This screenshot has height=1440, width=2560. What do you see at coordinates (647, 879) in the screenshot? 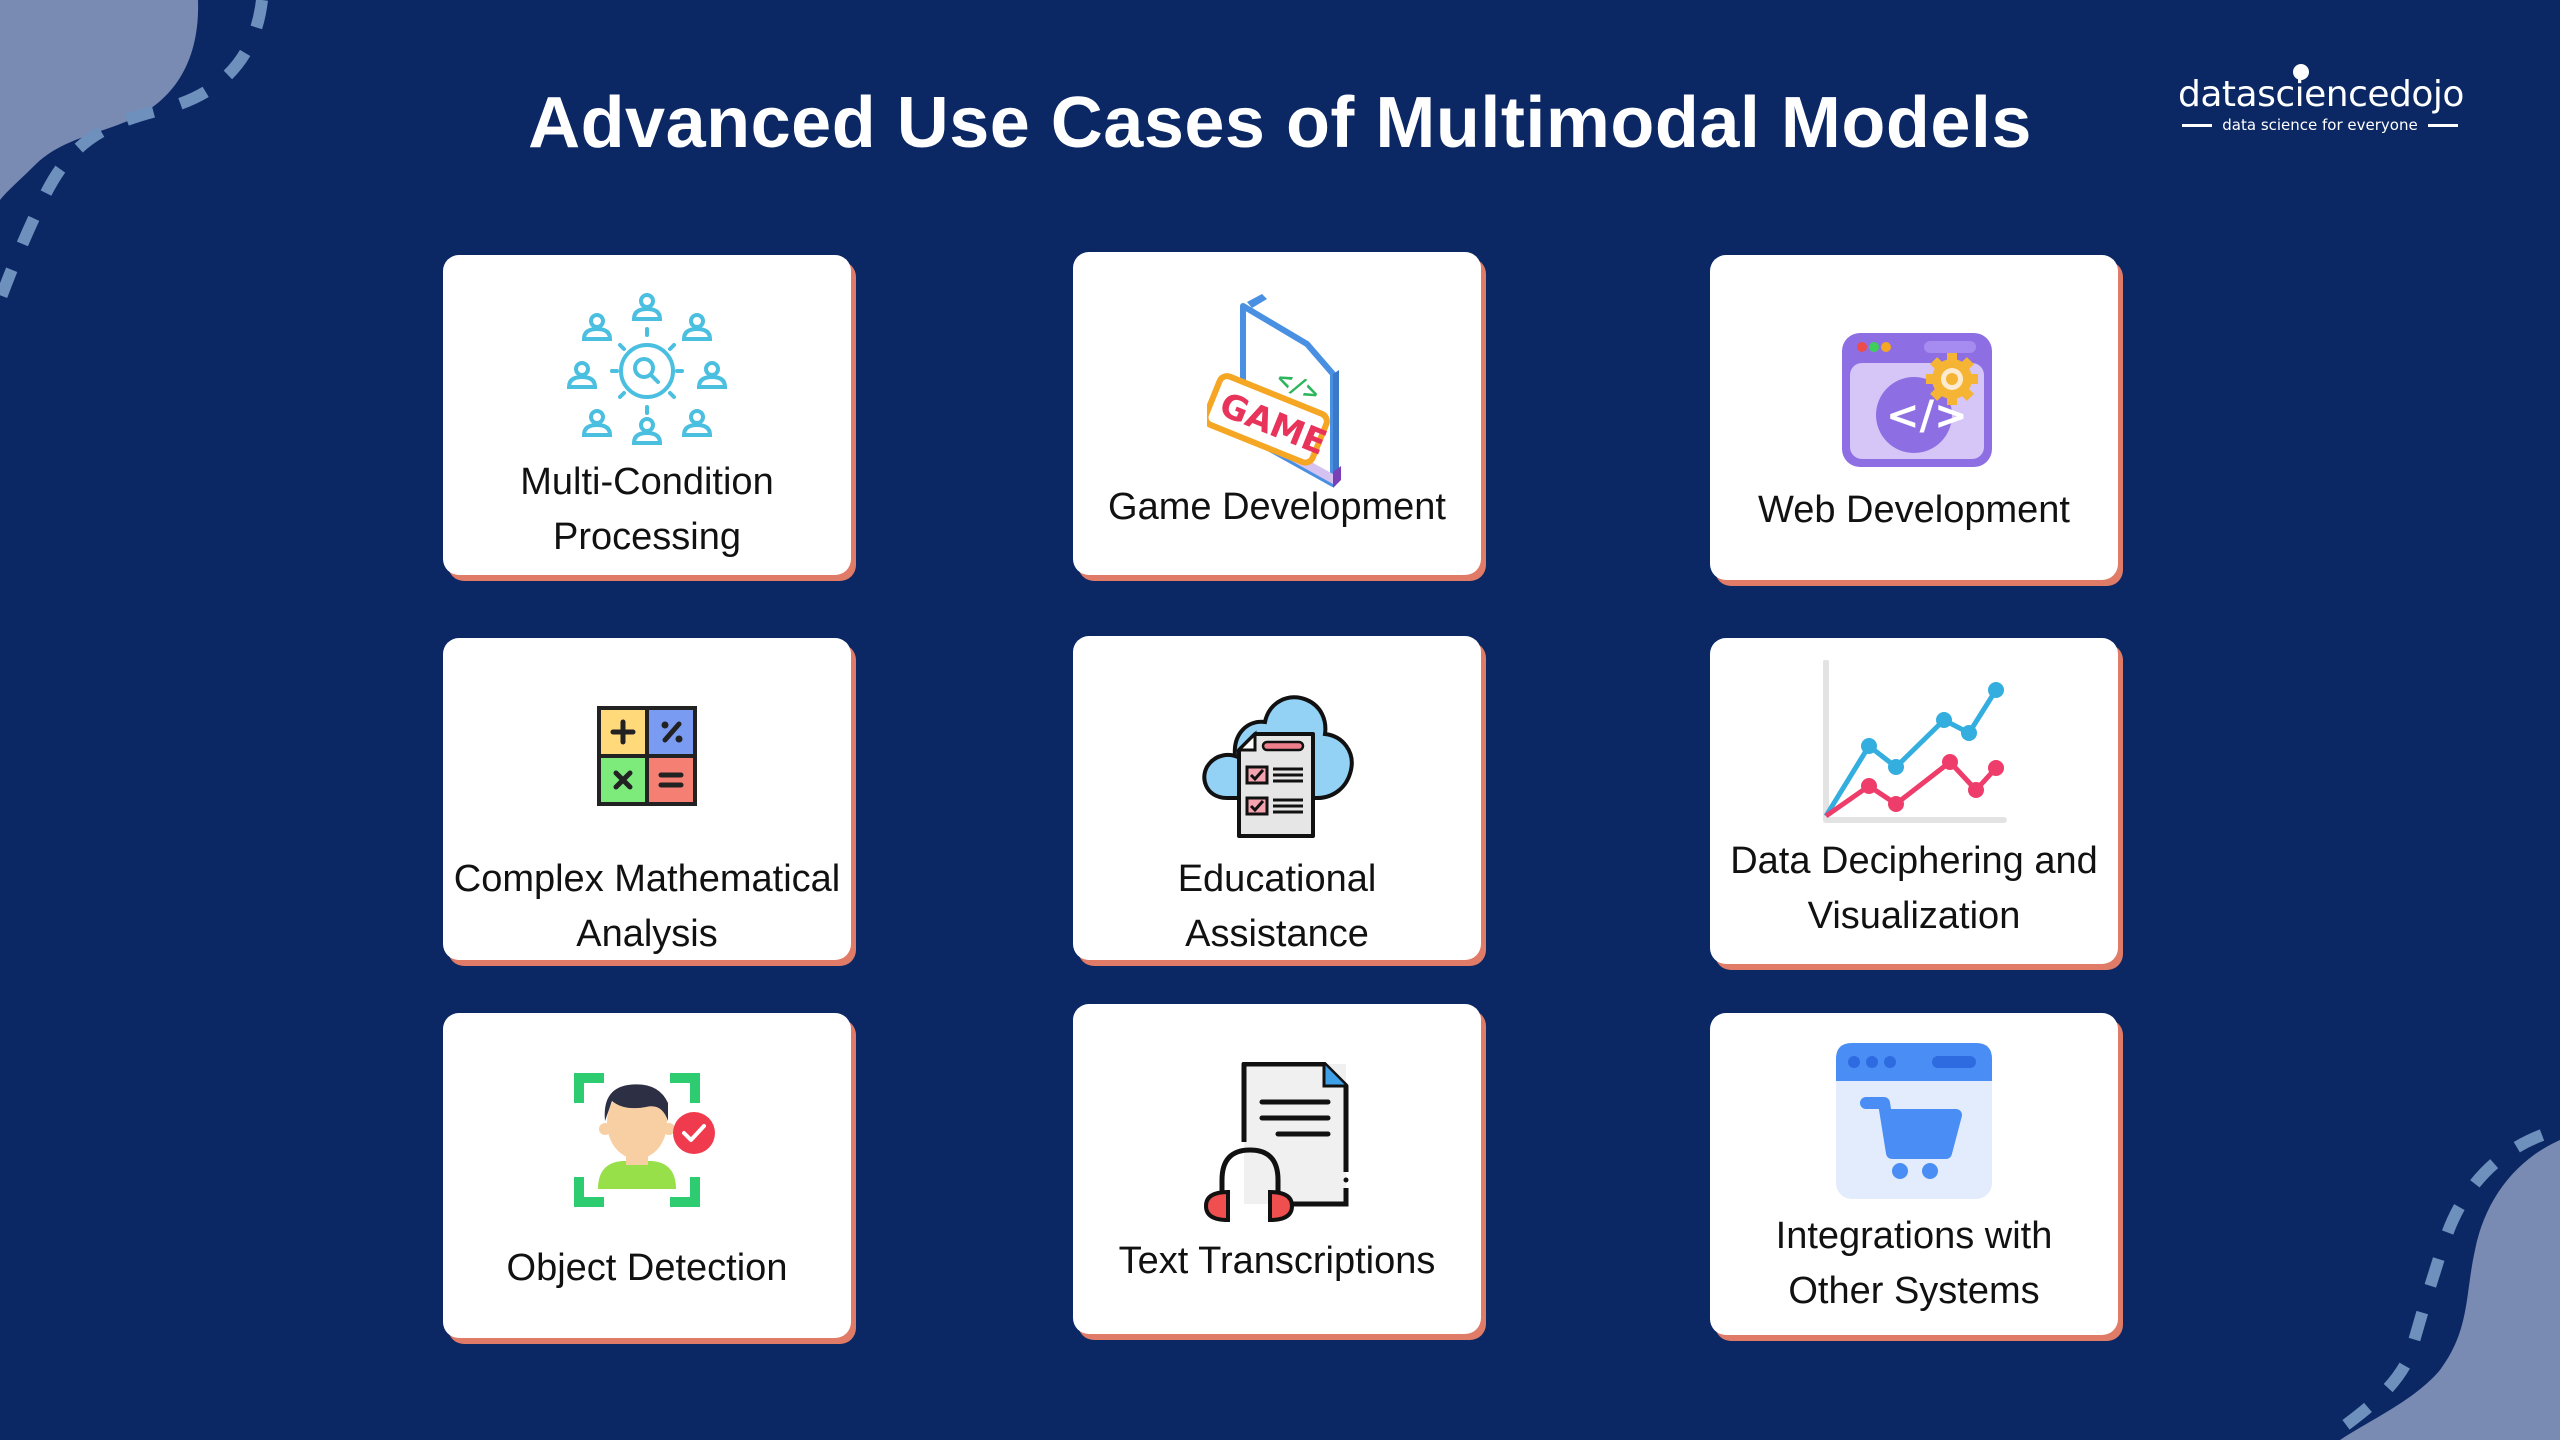
I see `card-label-line: Complex Mathematical` at bounding box center [647, 879].